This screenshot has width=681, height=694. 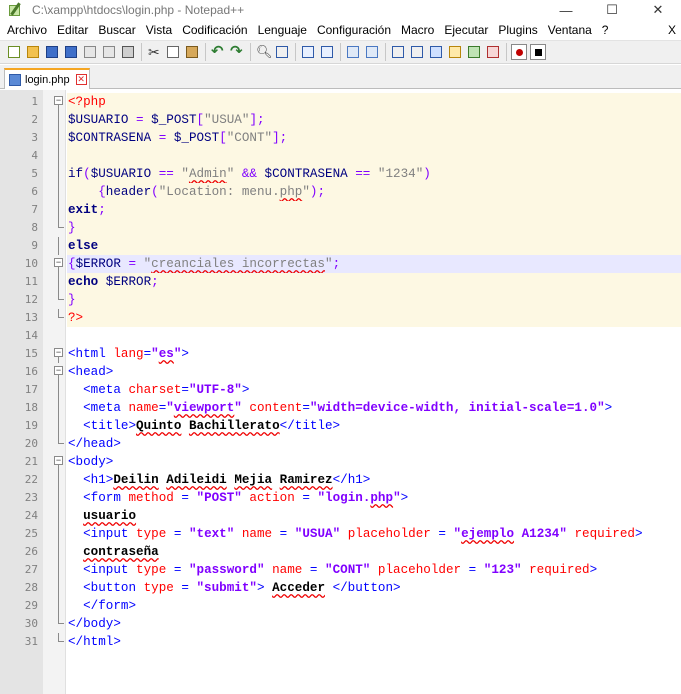 What do you see at coordinates (245, 390) in the screenshot?
I see `code-token: >` at bounding box center [245, 390].